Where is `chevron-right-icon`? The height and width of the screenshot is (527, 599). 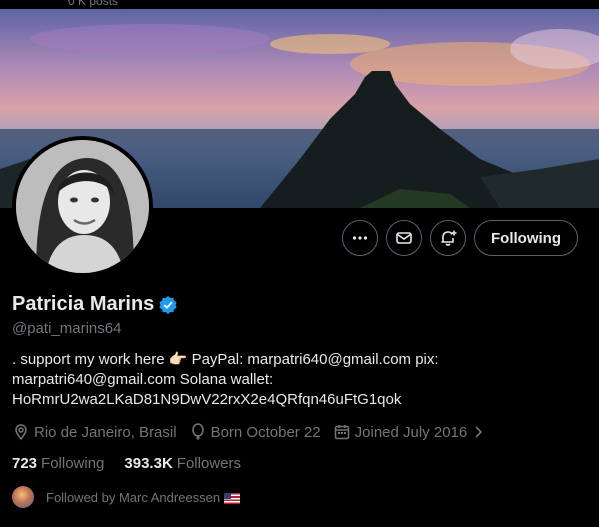 chevron-right-icon is located at coordinates (479, 432).